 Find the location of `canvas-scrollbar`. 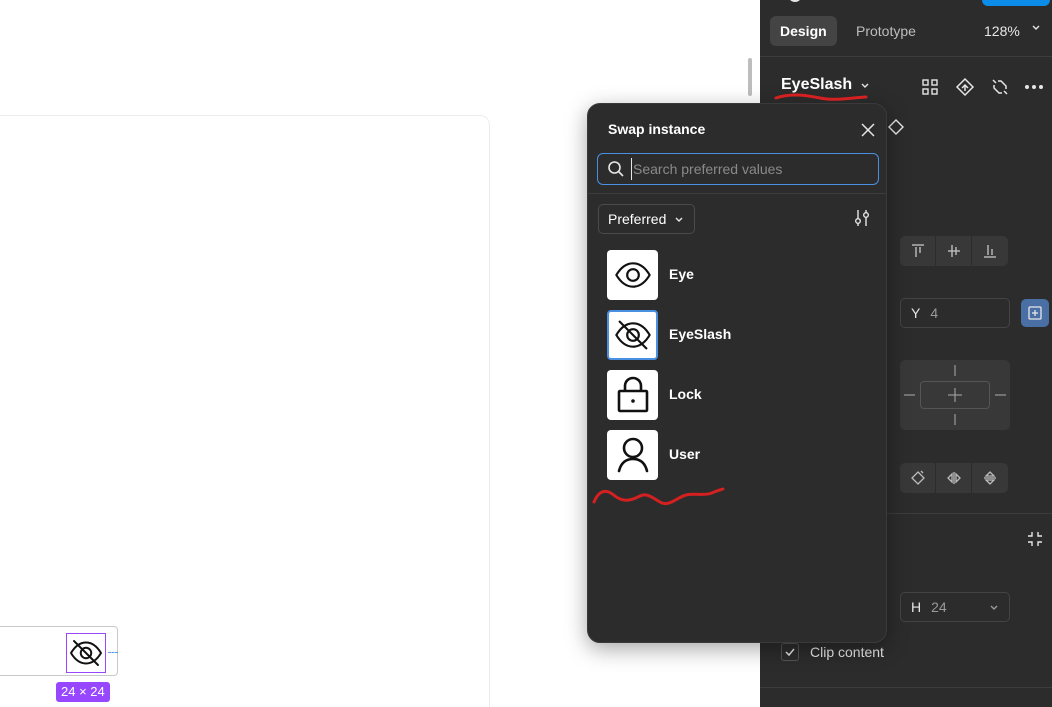

canvas-scrollbar is located at coordinates (750, 77).